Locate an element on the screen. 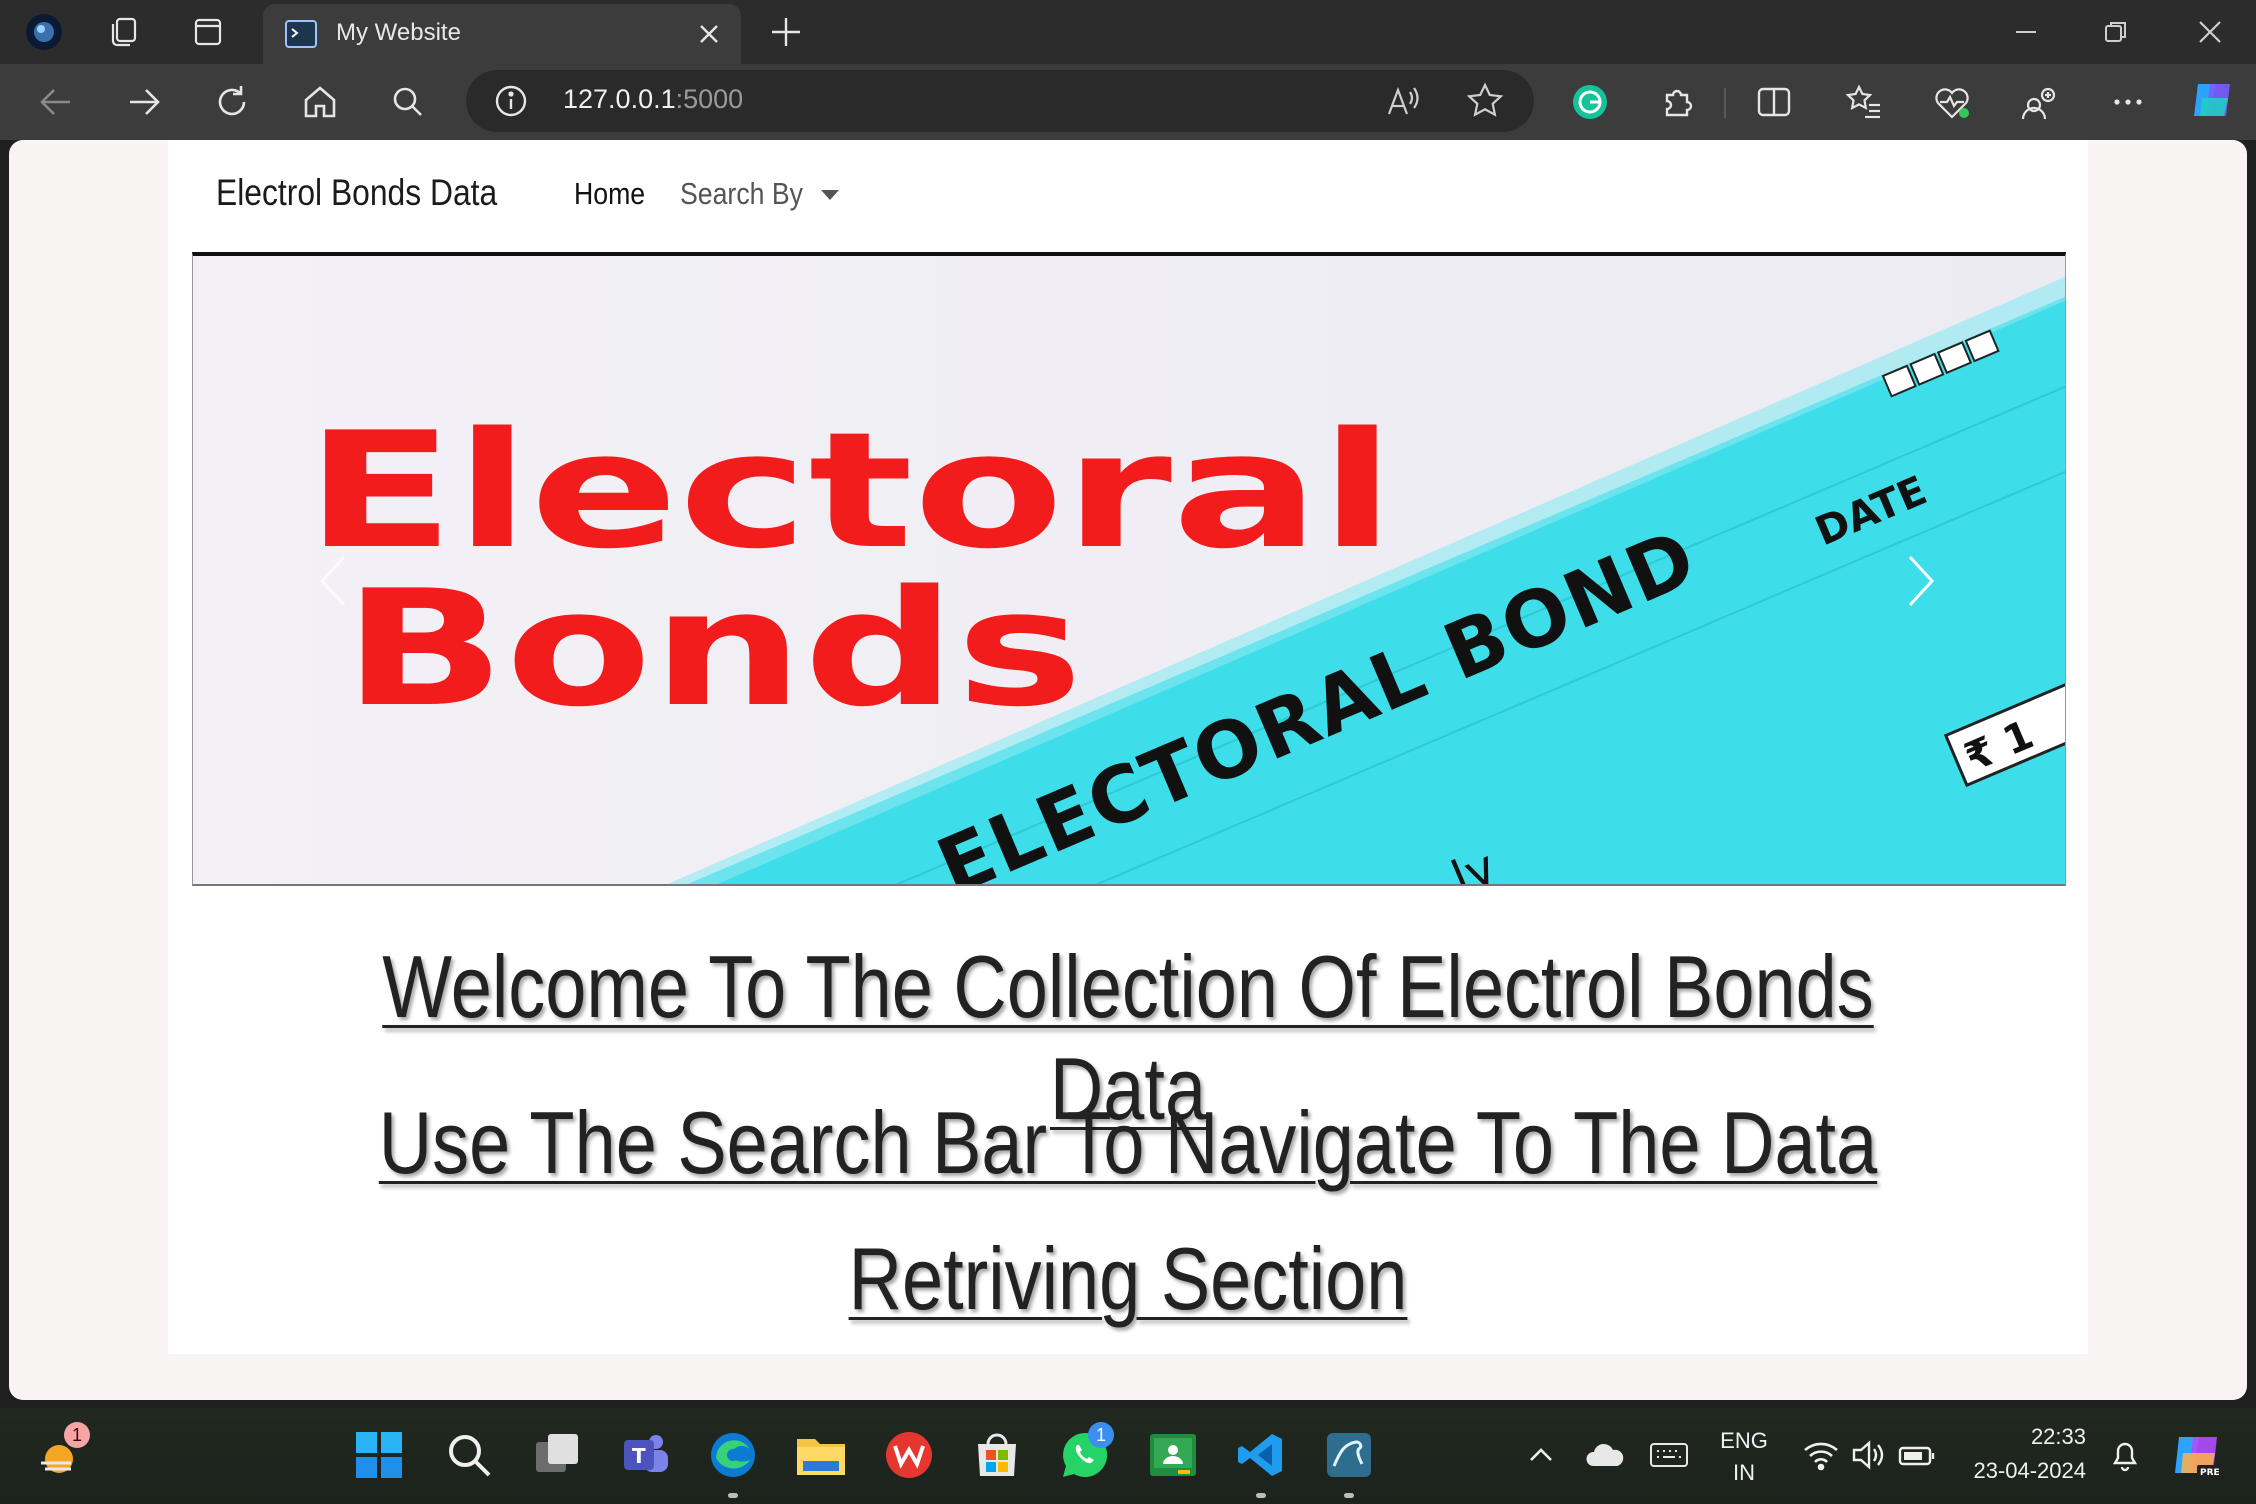 The height and width of the screenshot is (1504, 2256). notification-bell-icon is located at coordinates (2125, 1455).